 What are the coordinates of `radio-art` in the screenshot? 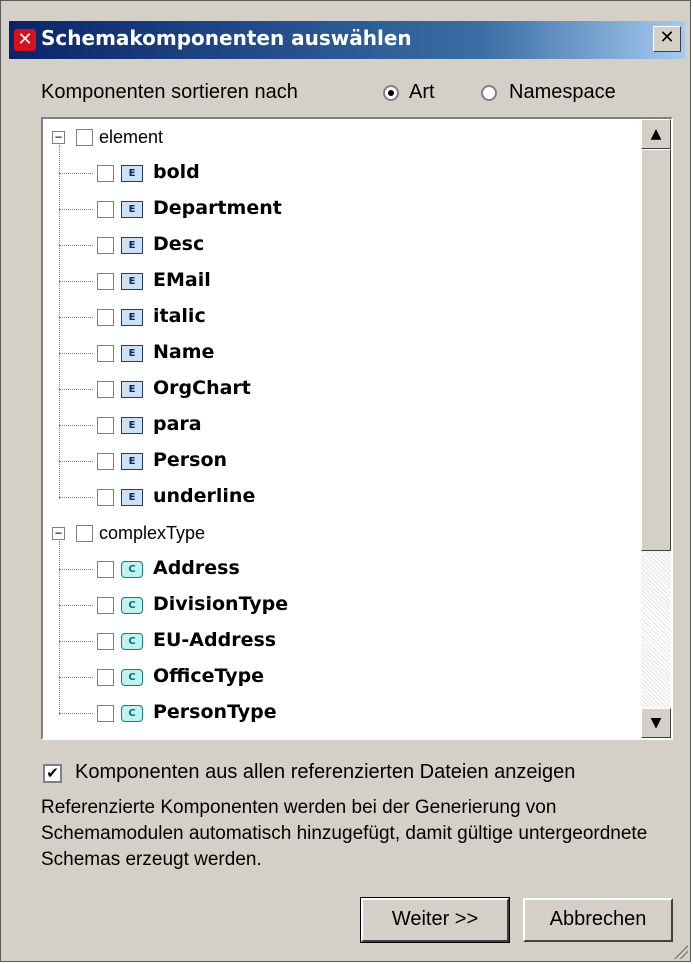 It's located at (391, 93).